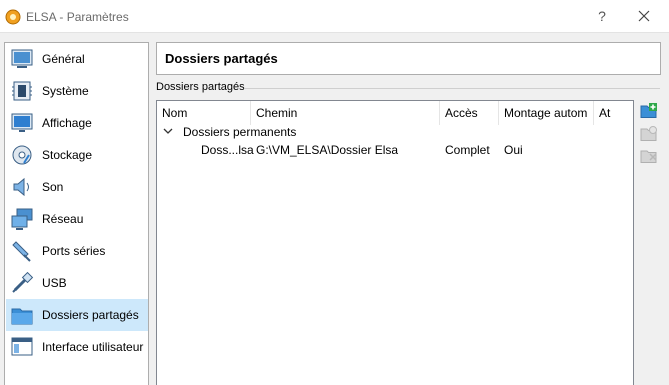 This screenshot has height=385, width=669. What do you see at coordinates (22, 219) in the screenshot?
I see `network-icon` at bounding box center [22, 219].